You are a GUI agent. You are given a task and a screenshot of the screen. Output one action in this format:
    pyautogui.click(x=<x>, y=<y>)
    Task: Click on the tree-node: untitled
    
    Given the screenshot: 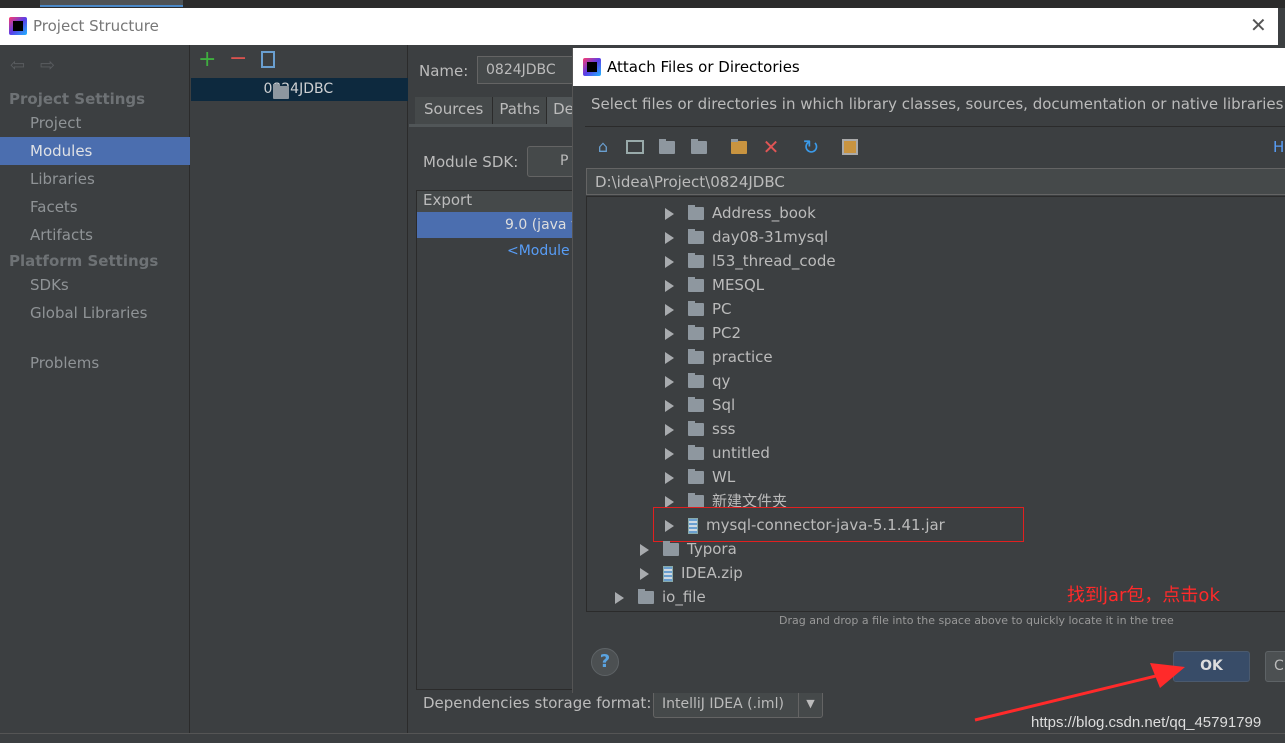 What is the action you would take?
    pyautogui.click(x=717, y=453)
    